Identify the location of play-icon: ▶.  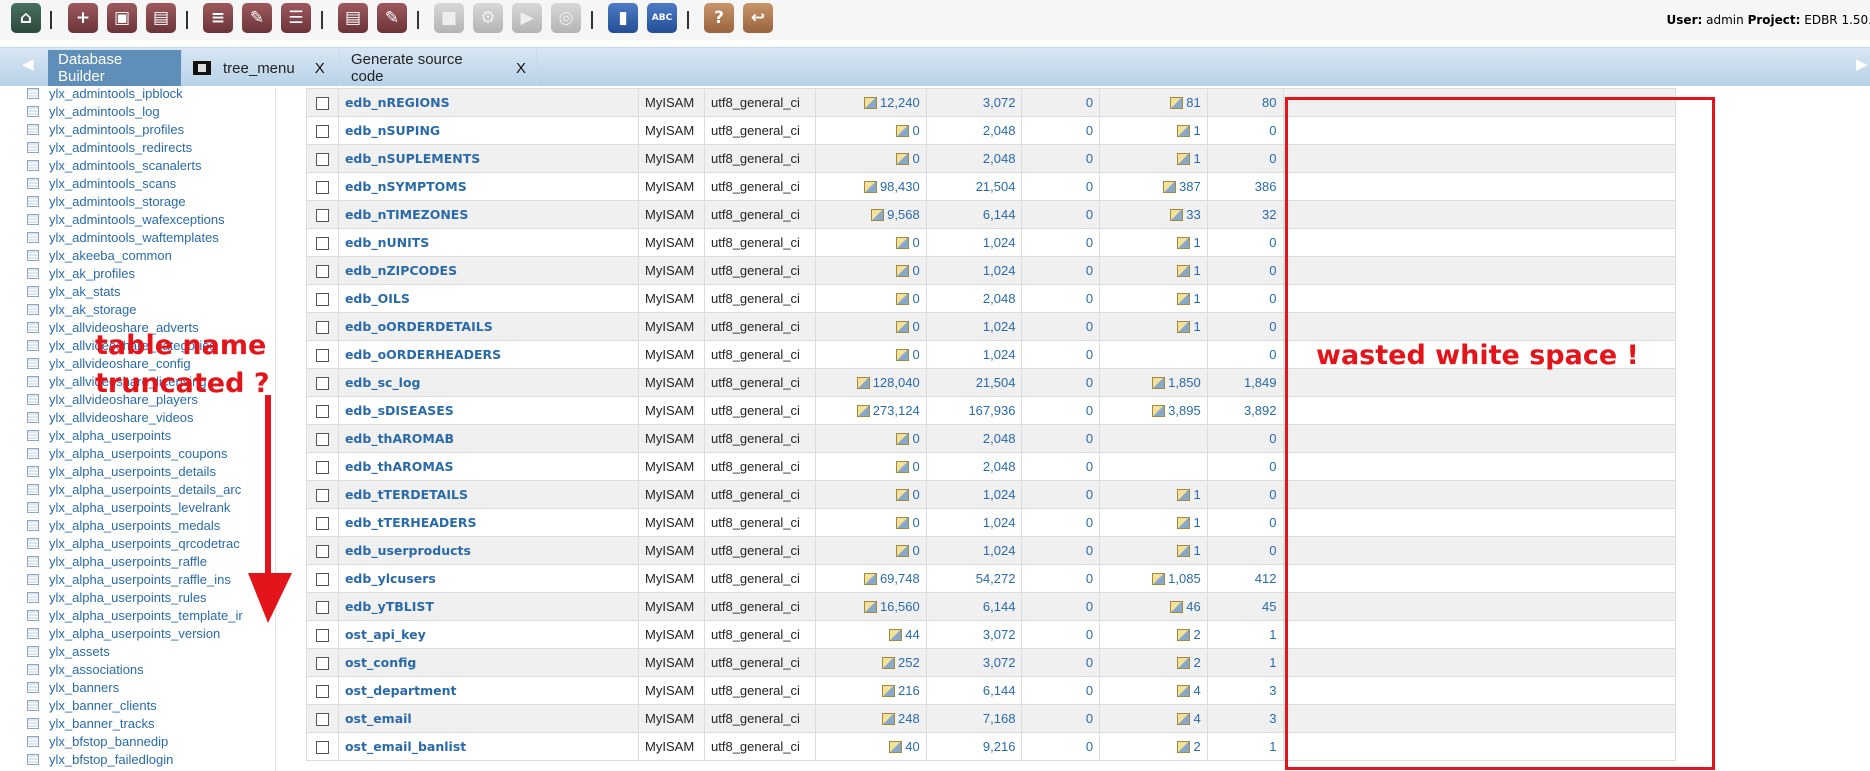
(527, 18).